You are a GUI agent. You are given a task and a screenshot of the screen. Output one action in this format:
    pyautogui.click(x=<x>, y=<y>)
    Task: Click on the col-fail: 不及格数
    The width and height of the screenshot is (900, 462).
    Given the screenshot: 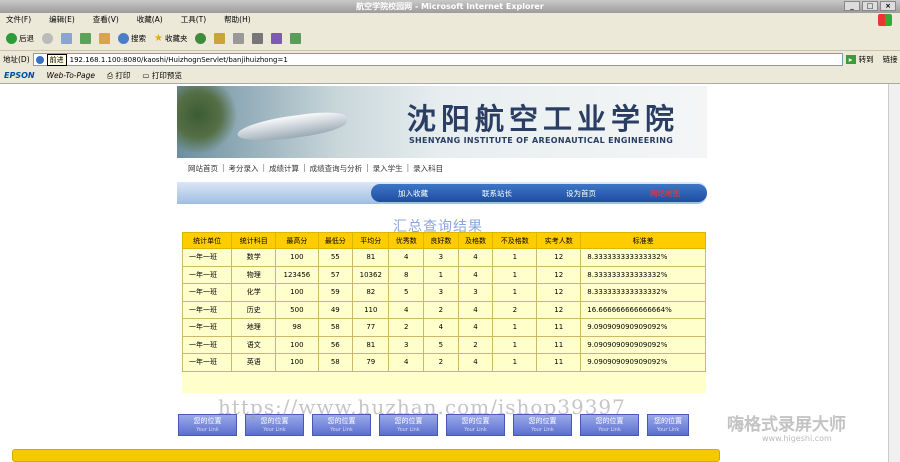 What is the action you would take?
    pyautogui.click(x=515, y=240)
    